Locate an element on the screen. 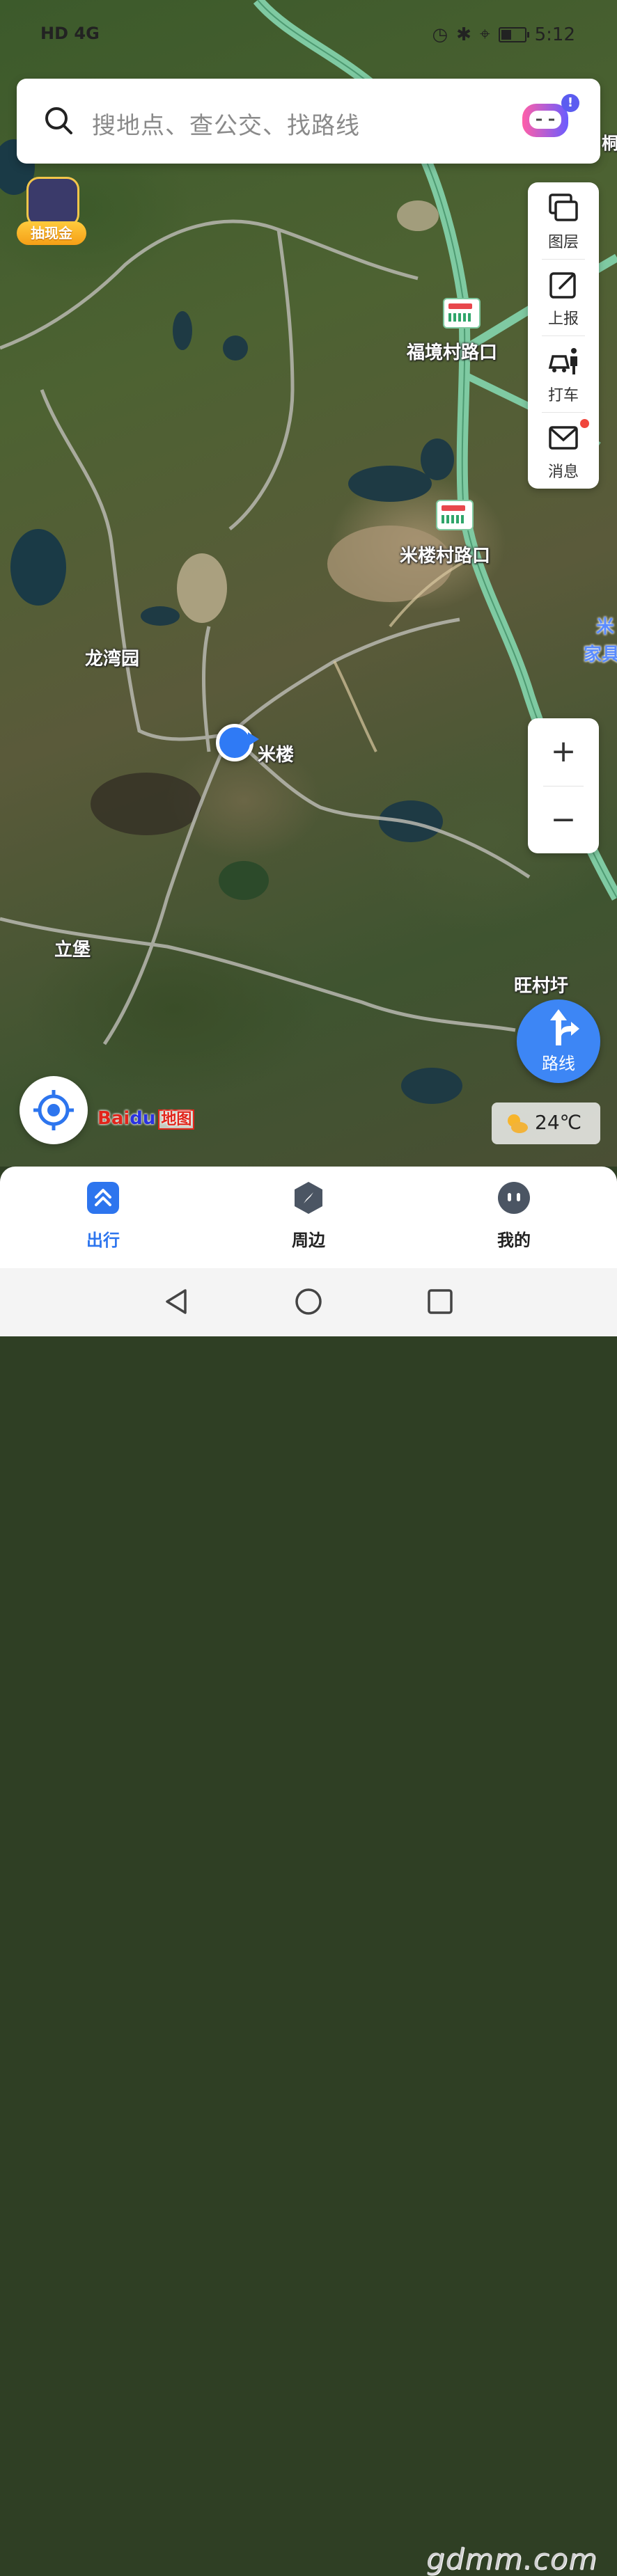  nav-mine-label: 我的 is located at coordinates (514, 1240).